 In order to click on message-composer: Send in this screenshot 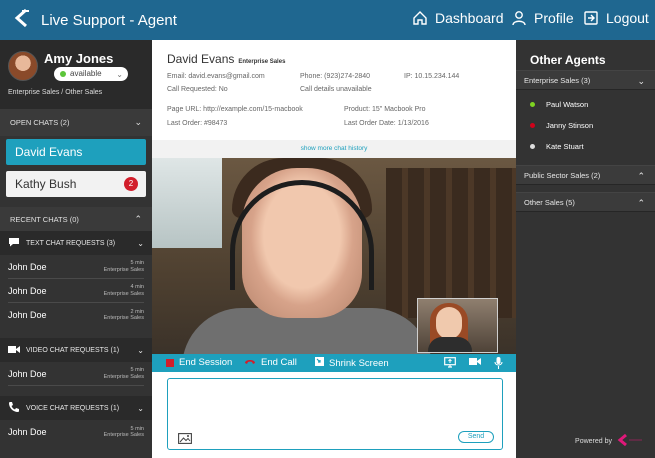, I will do `click(335, 414)`.